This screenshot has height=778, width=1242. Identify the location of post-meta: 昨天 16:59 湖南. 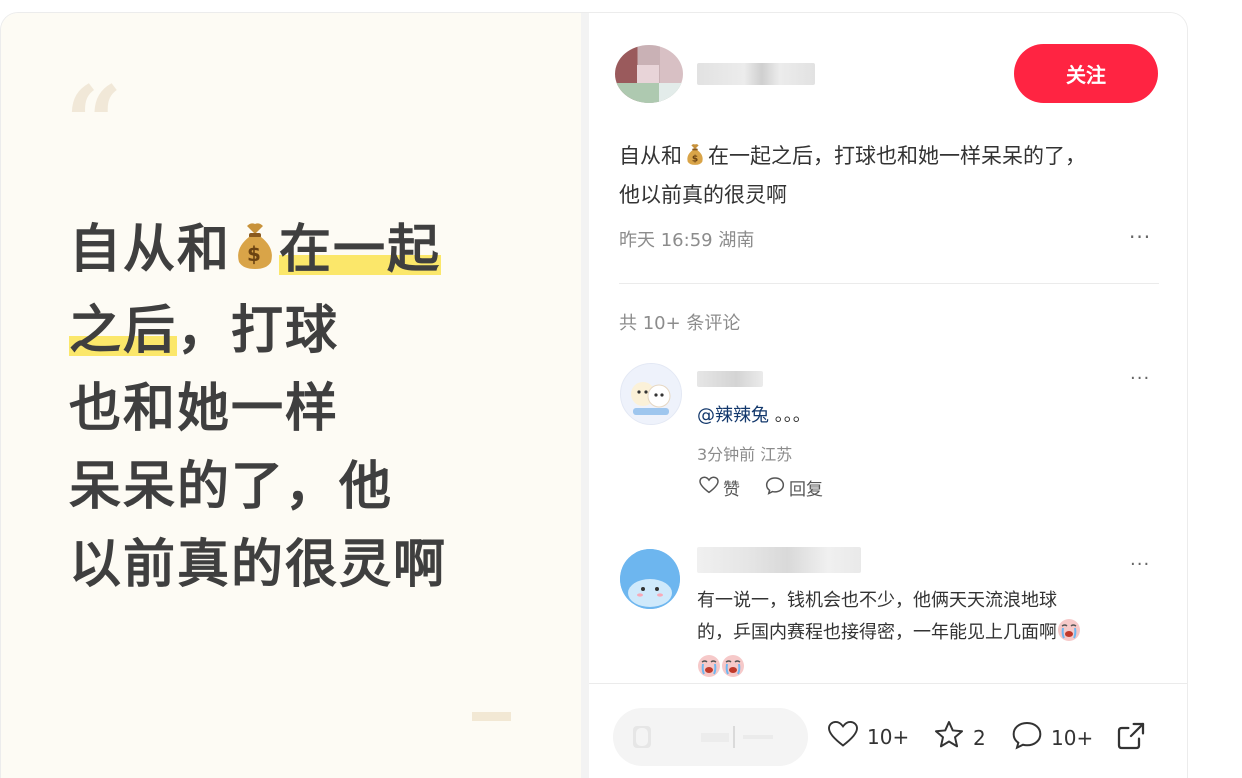
(686, 239).